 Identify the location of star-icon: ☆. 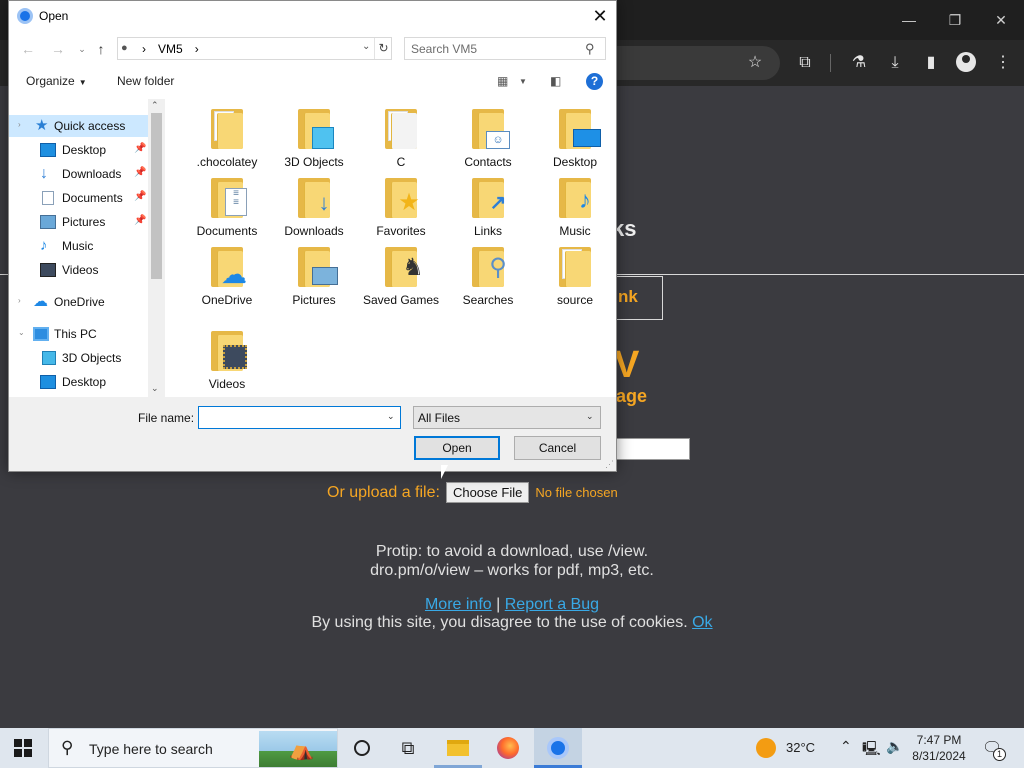
(755, 63).